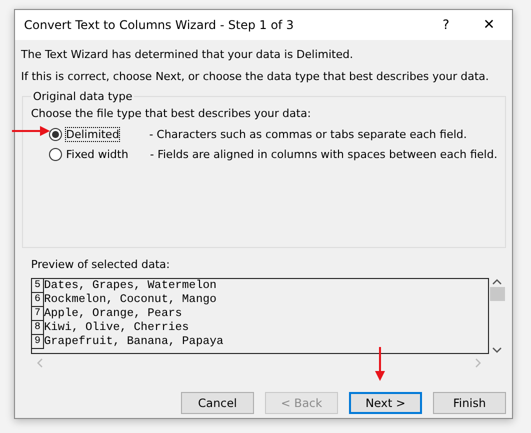 The width and height of the screenshot is (531, 433). What do you see at coordinates (255, 76) in the screenshot?
I see `intro-text: If this is correct, choose Next, or choose the data type that best describes your data.` at bounding box center [255, 76].